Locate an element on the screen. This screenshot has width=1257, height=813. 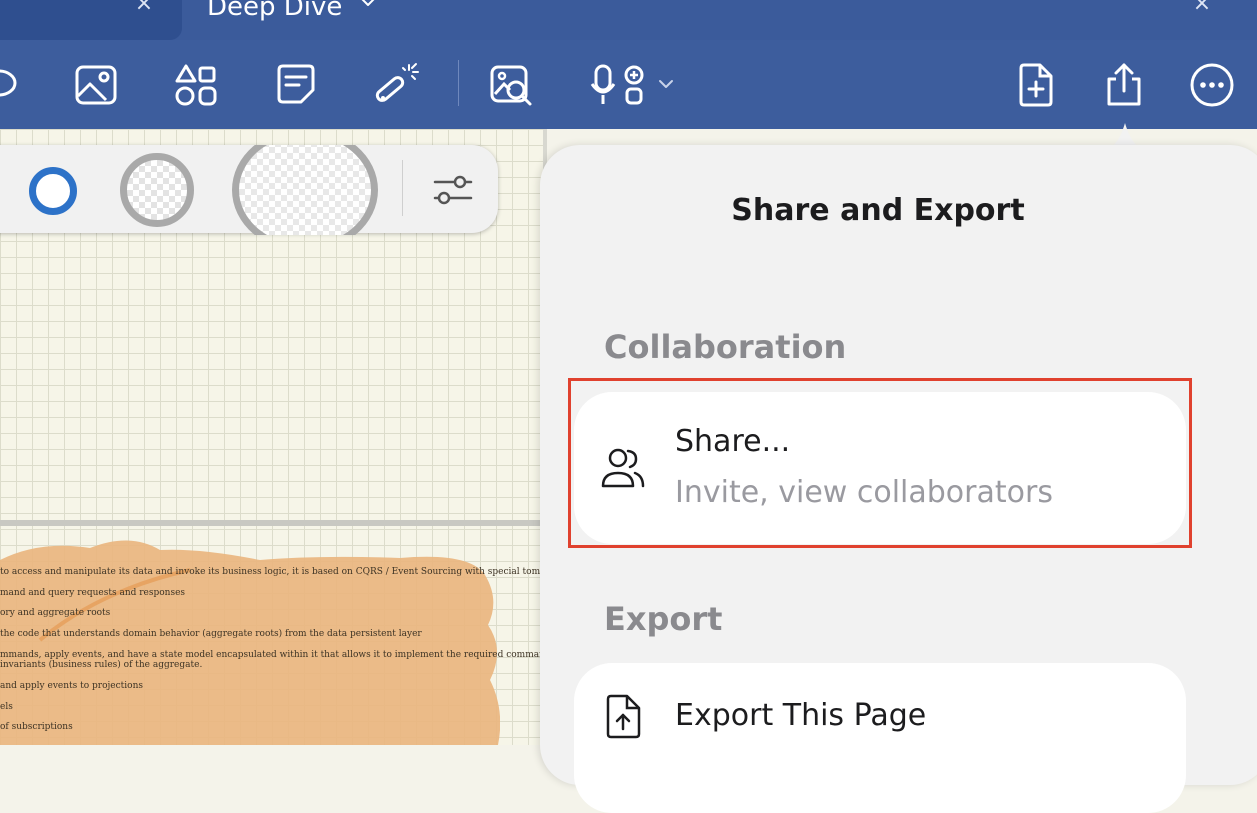
note-text-line: ory and aggregate roots is located at coordinates (55, 613).